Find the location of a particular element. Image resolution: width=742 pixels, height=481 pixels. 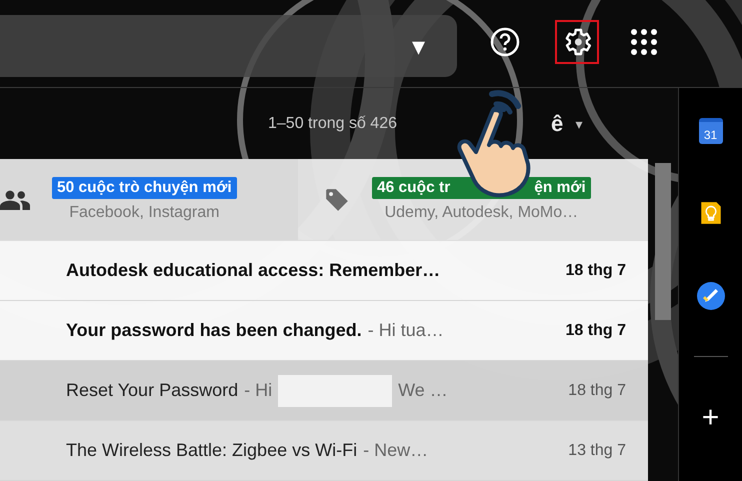

calendar-icon: 31 is located at coordinates (710, 131).